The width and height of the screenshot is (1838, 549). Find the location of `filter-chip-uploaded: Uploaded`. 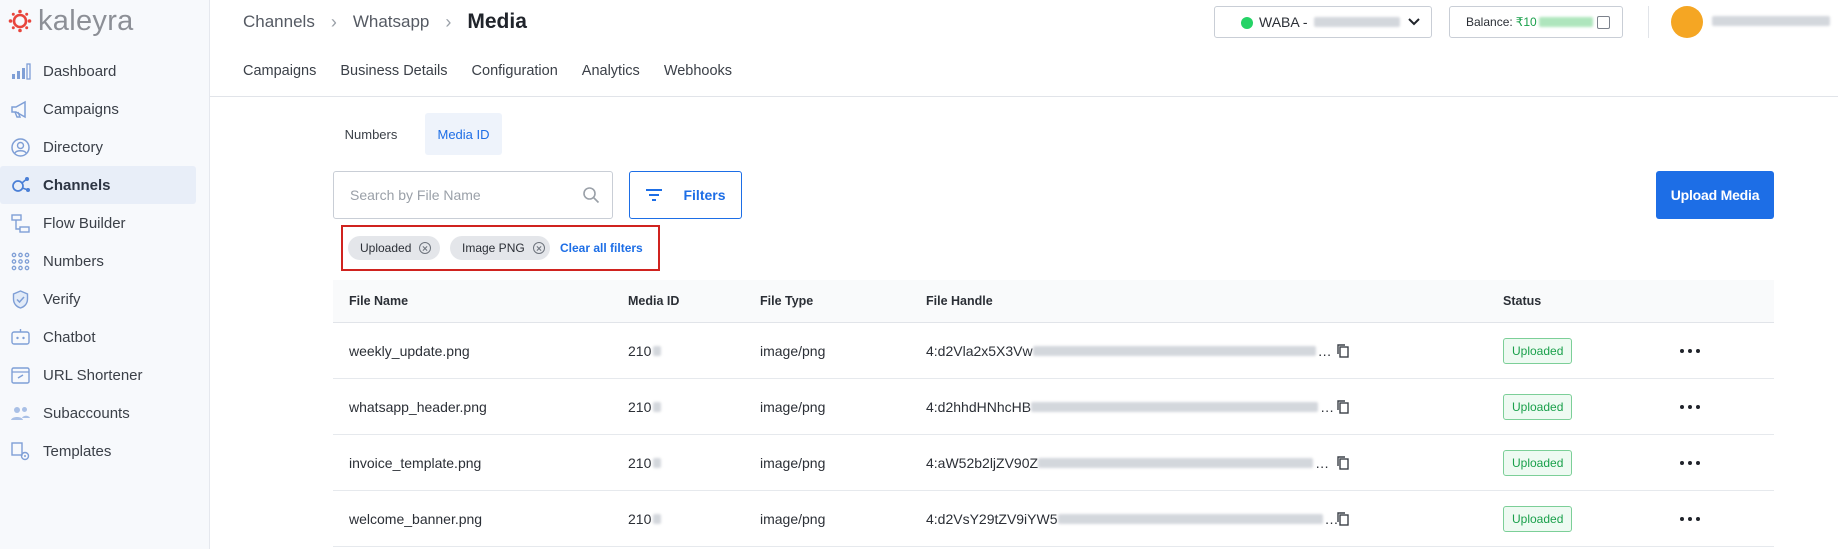

filter-chip-uploaded: Uploaded is located at coordinates (394, 248).